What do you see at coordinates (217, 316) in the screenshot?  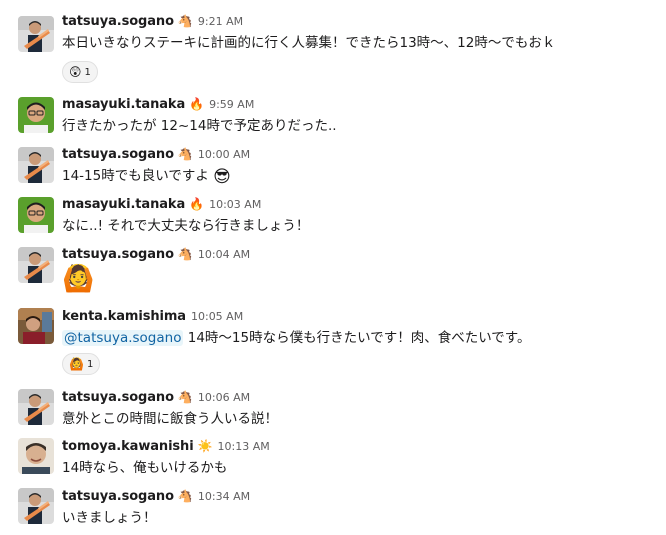 I see `timestamp: 10:05 AM` at bounding box center [217, 316].